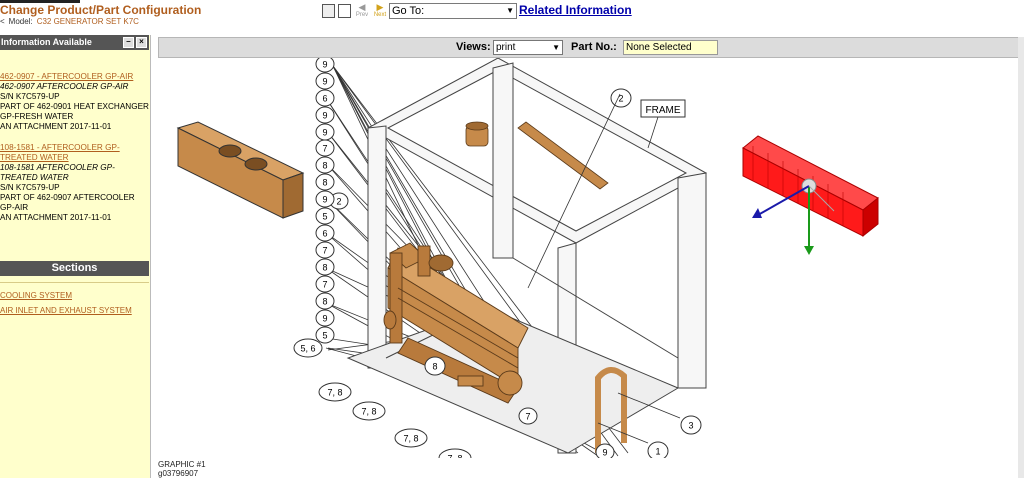  I want to click on callout-bubble: 2, so click(621, 98).